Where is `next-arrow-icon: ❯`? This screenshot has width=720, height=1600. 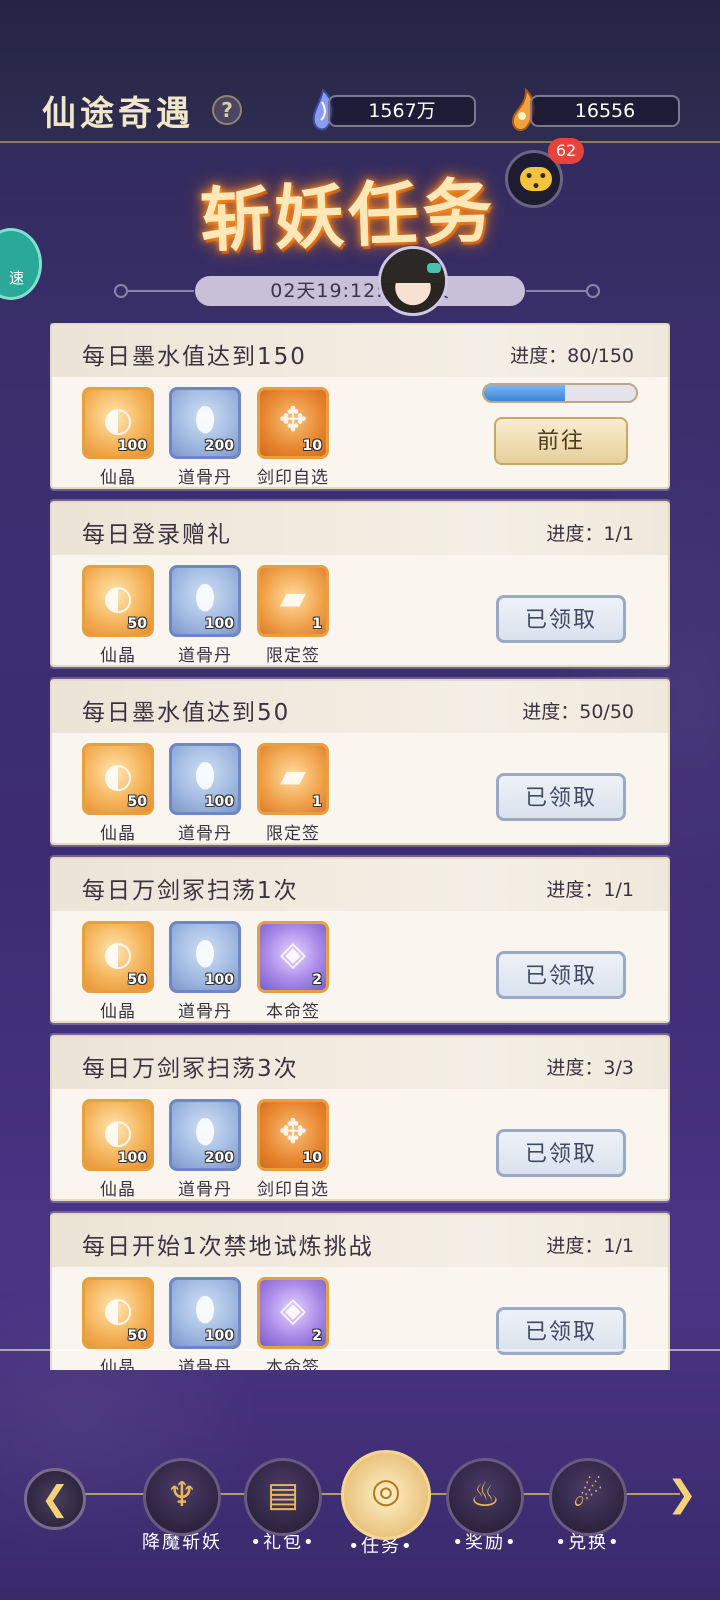 next-arrow-icon: ❯ is located at coordinates (682, 1495).